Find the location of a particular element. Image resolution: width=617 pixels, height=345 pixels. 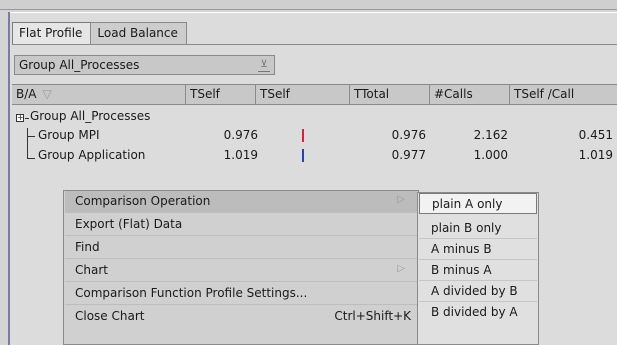

submenu-item-a-divided-by-b: A divided by B is located at coordinates (478, 291).